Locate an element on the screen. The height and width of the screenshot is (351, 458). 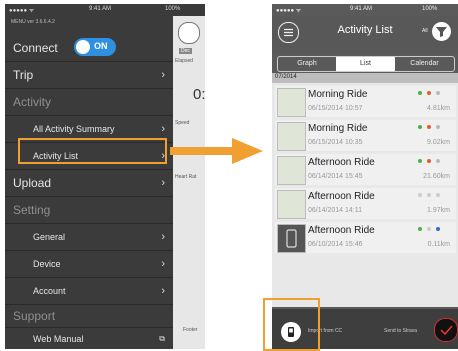
activity-distance: 9.02km is located at coordinates (438, 142).